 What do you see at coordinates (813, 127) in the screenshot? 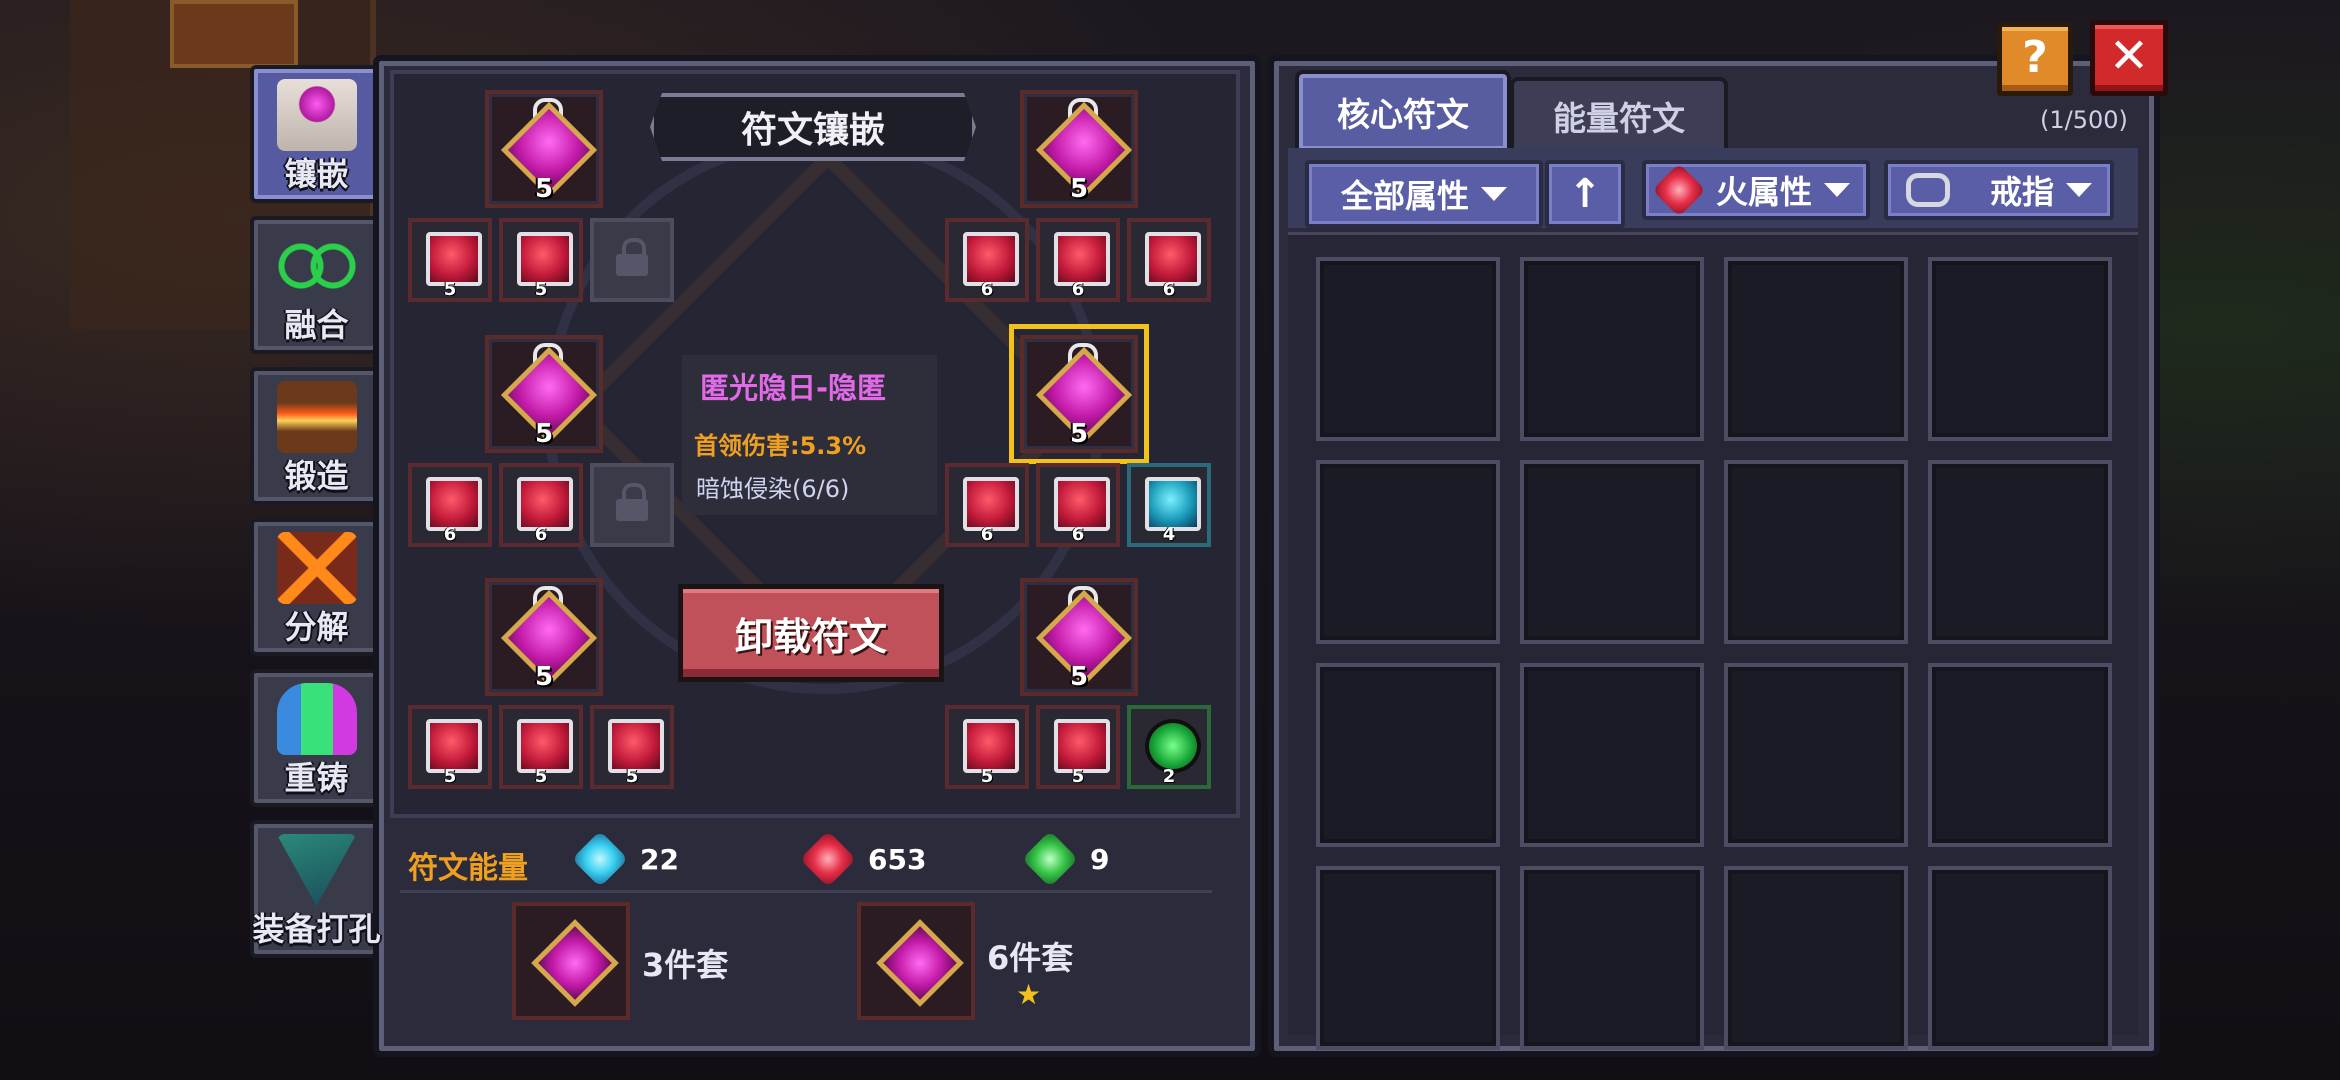
I see `panel-title: 符文镶嵌` at bounding box center [813, 127].